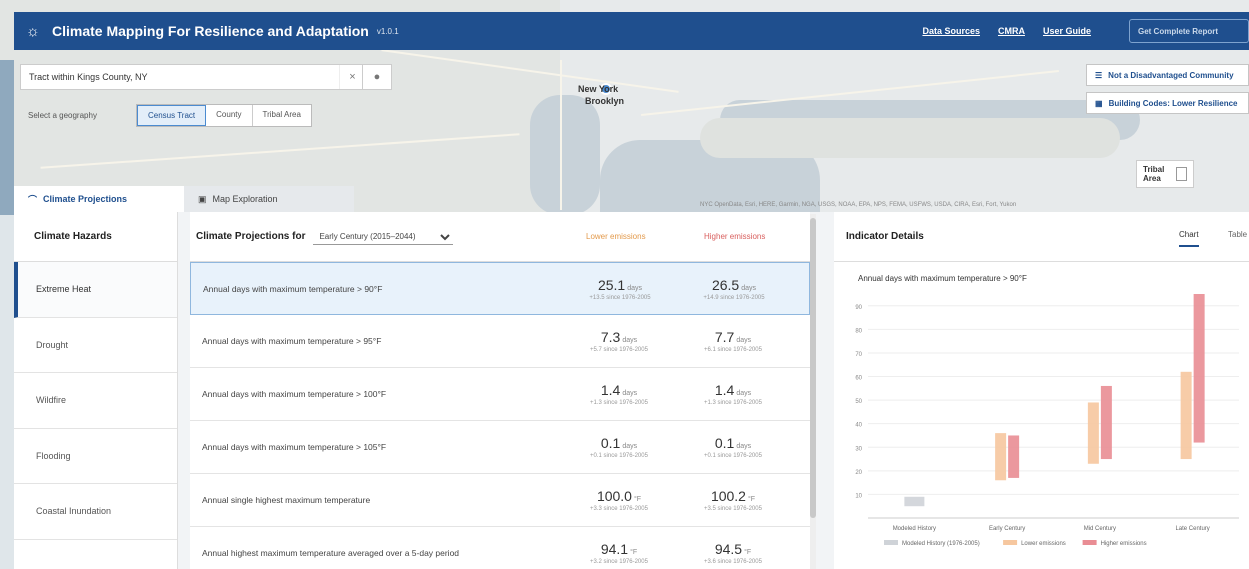 The width and height of the screenshot is (1249, 569). I want to click on tab-table: Table, so click(1237, 234).